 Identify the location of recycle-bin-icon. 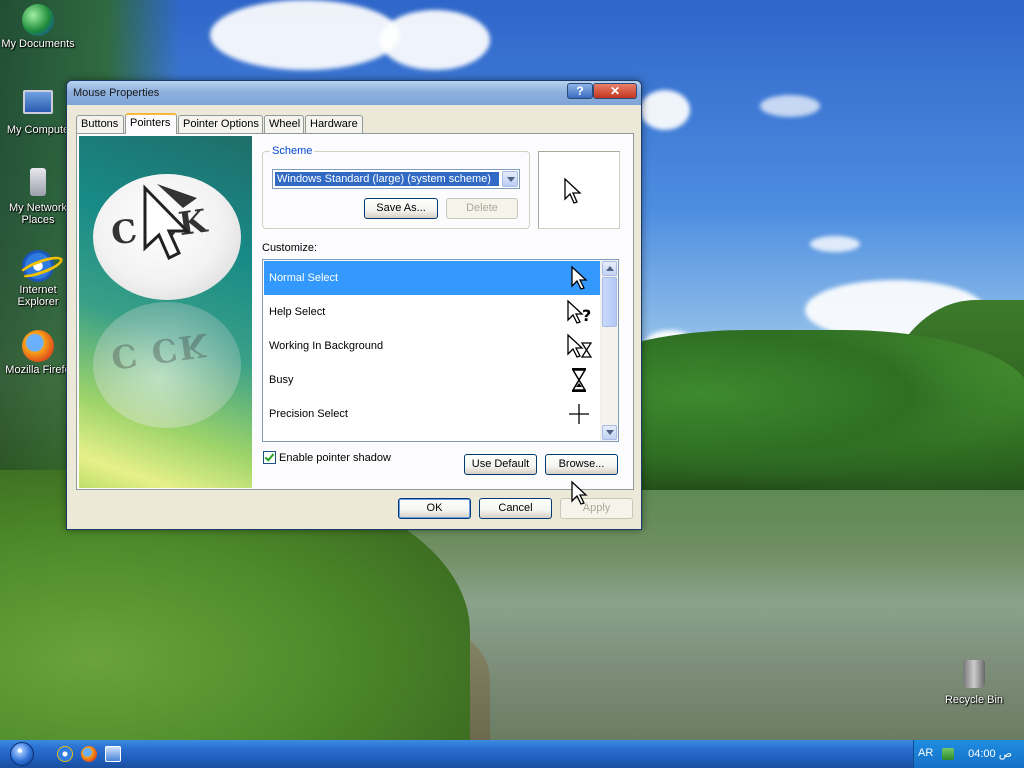
(974, 676).